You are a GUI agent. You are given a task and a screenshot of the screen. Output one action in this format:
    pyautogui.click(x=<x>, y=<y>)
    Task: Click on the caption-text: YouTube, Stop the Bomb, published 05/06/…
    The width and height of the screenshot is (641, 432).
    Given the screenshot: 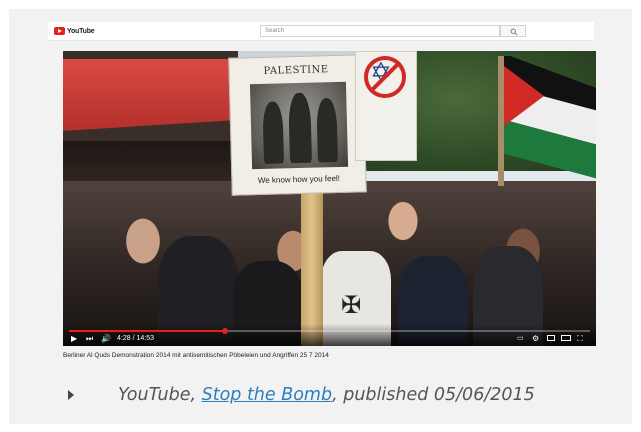 What is the action you would take?
    pyautogui.click(x=326, y=395)
    